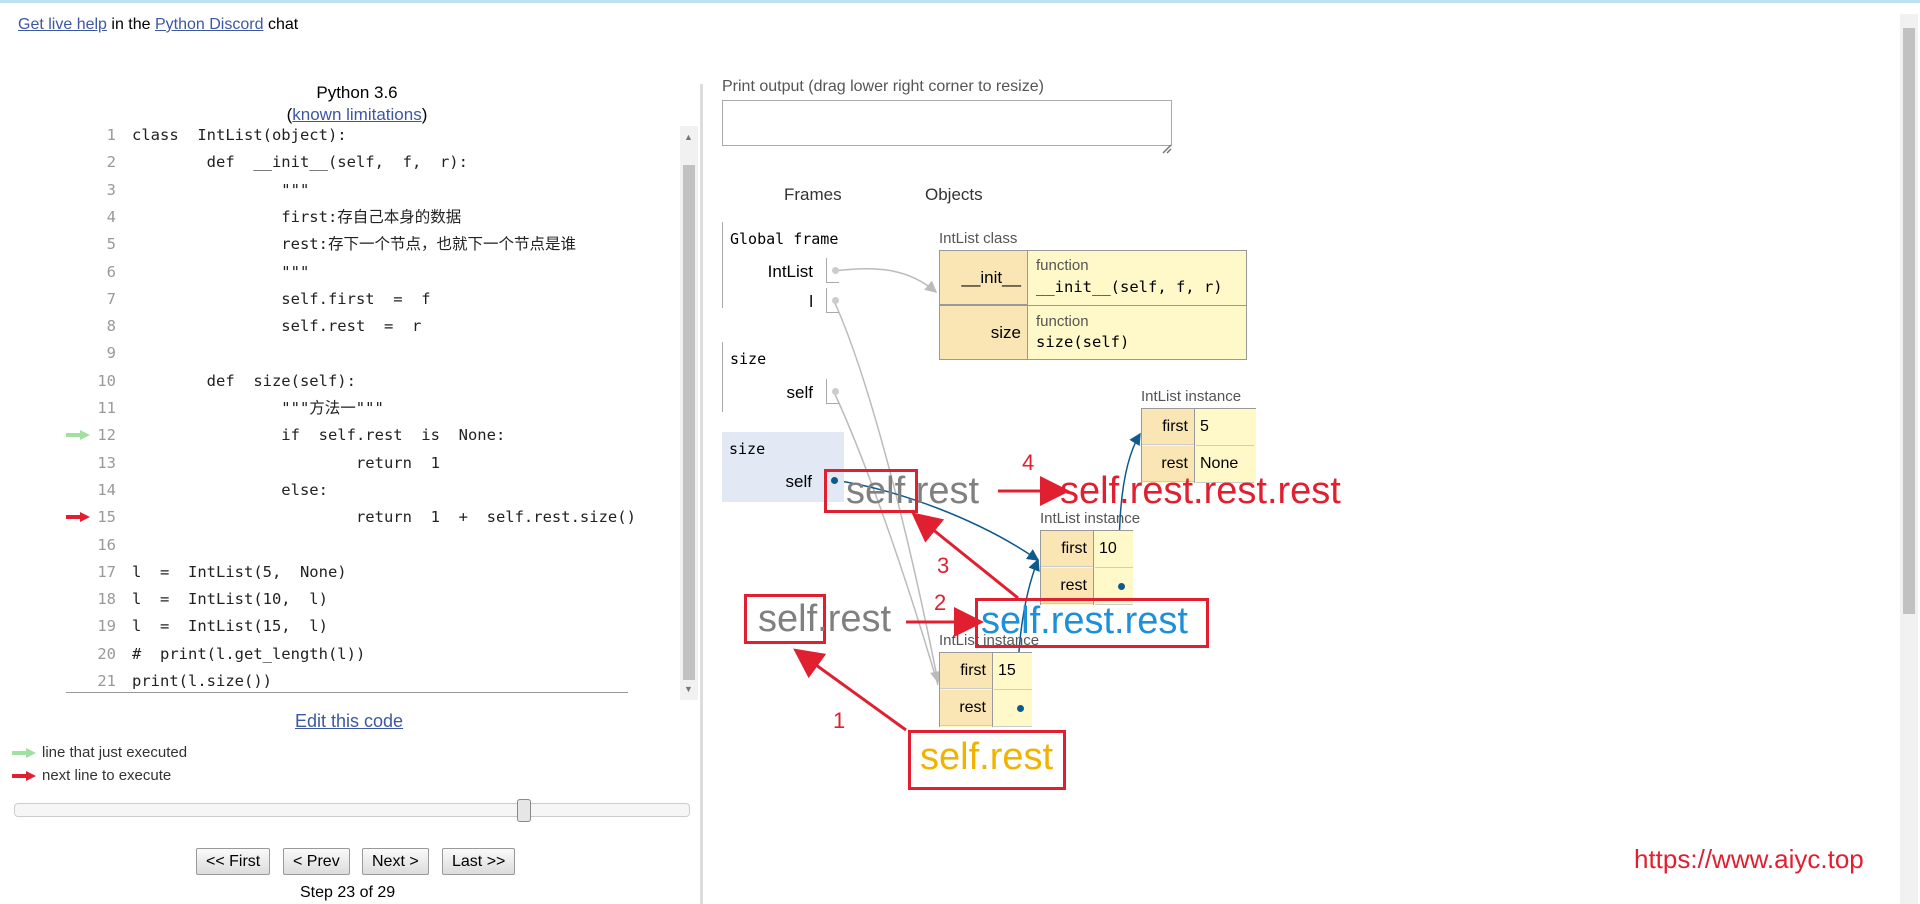  What do you see at coordinates (91, 381) in the screenshot?
I see `line-number: 10` at bounding box center [91, 381].